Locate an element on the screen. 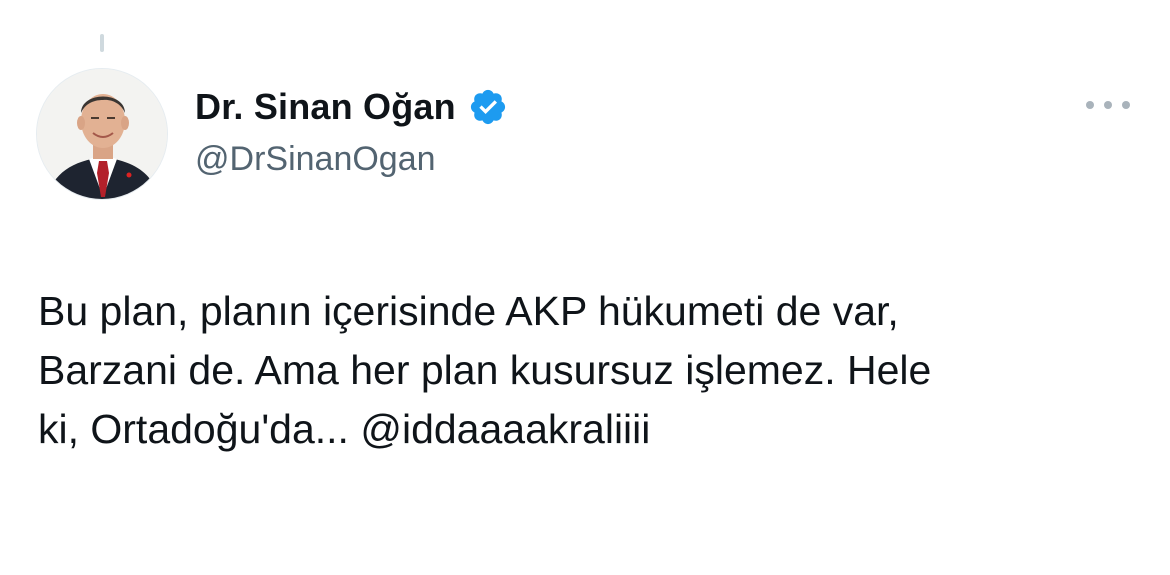 The width and height of the screenshot is (1170, 575). thread-connector-line is located at coordinates (102, 43).